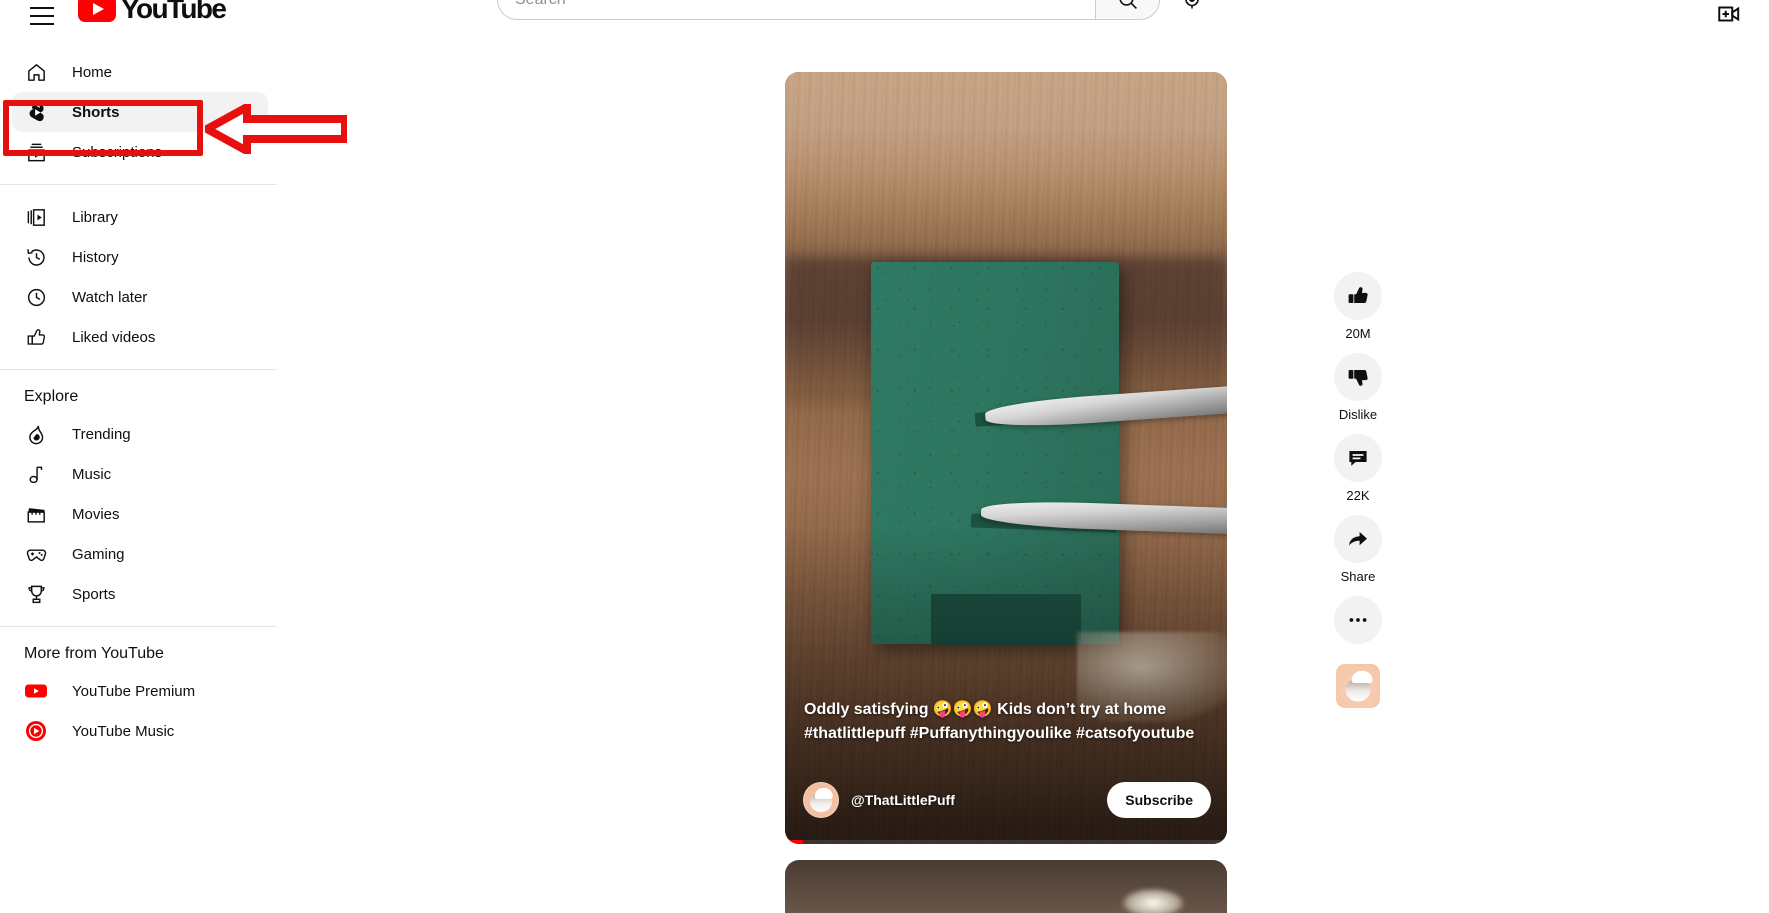 The height and width of the screenshot is (913, 1769). What do you see at coordinates (140, 72) in the screenshot?
I see `sidebar-item-home: Home` at bounding box center [140, 72].